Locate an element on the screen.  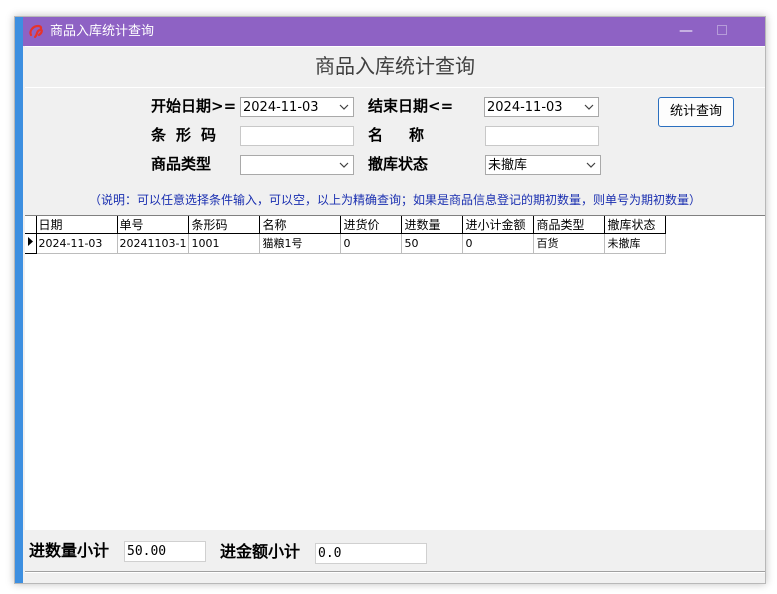
start-date-label: 开始日期>= is located at coordinates (194, 106).